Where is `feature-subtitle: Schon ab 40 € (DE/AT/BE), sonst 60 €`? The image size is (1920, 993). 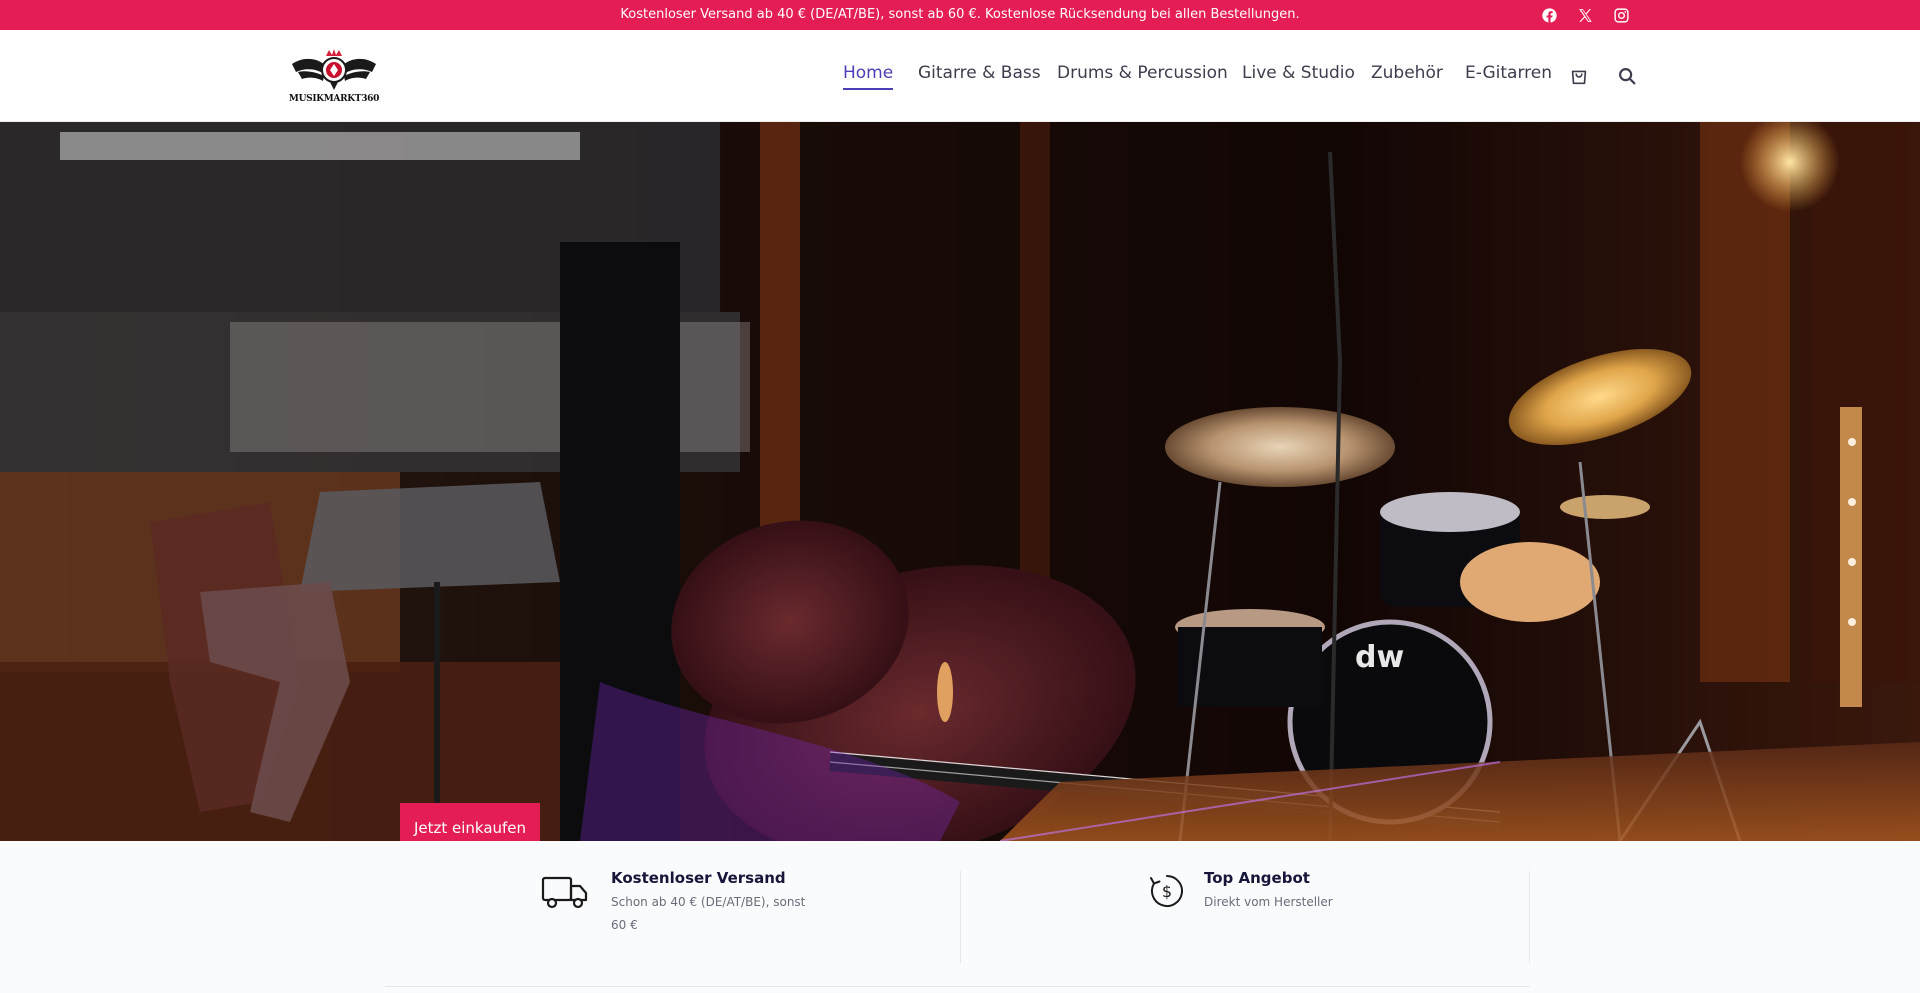
feature-subtitle: Schon ab 40 € (DE/AT/BE), sonst 60 € is located at coordinates (708, 913).